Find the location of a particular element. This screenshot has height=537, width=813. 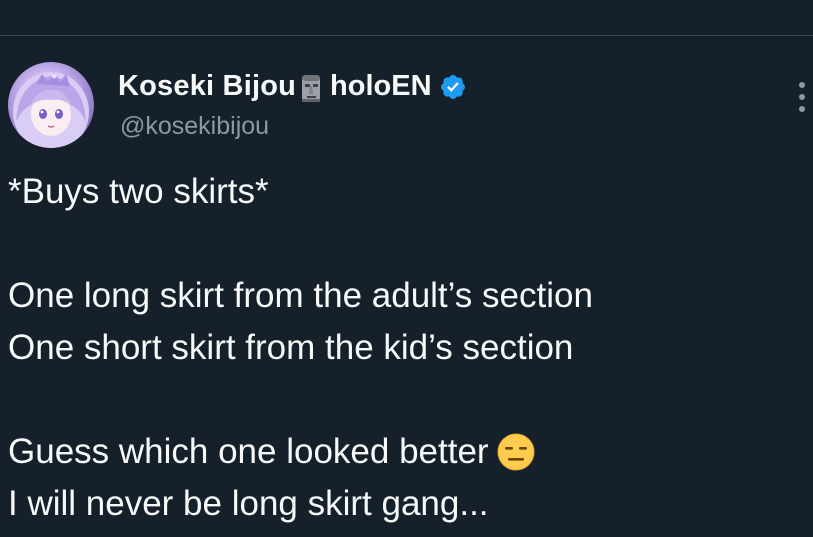

avatar-image is located at coordinates (51, 110).